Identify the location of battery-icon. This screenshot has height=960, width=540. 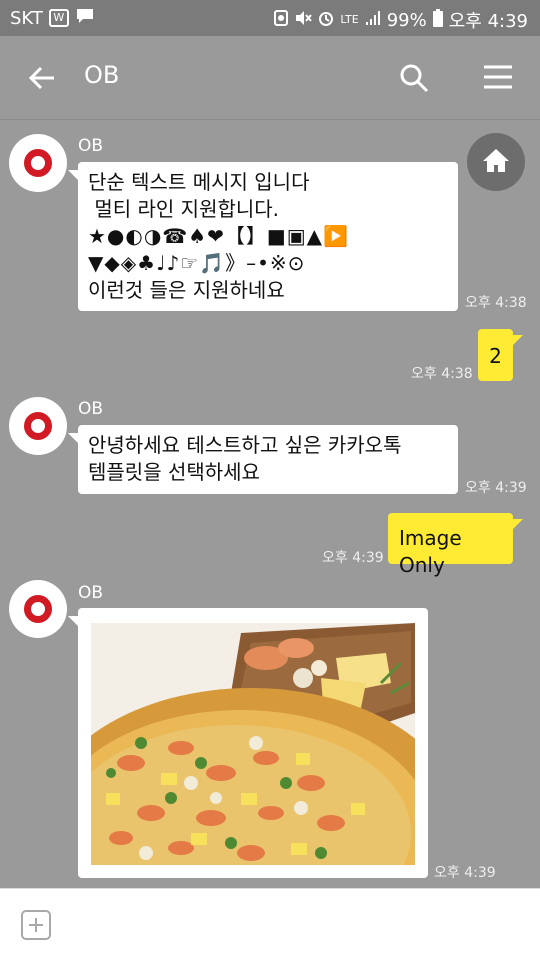
(438, 20).